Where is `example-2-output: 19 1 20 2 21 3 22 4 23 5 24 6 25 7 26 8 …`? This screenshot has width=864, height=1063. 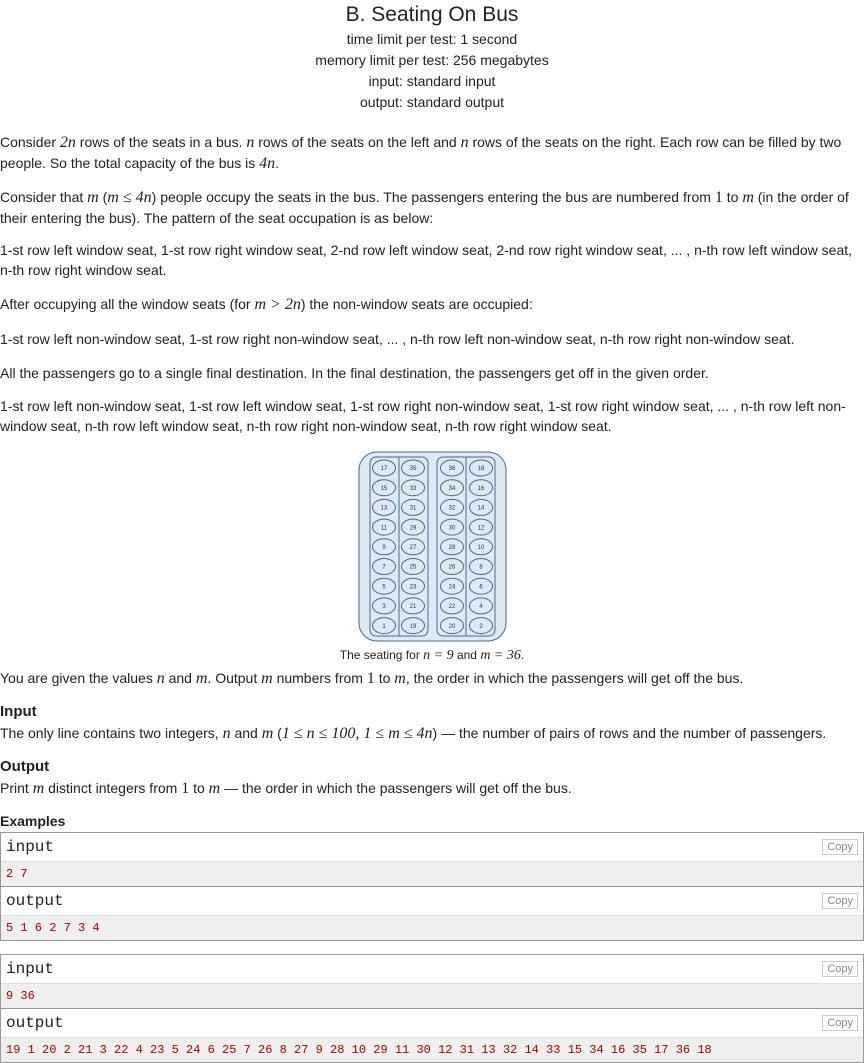 example-2-output: 19 1 20 2 21 3 22 4 23 5 24 6 25 7 26 8 … is located at coordinates (432, 1050).